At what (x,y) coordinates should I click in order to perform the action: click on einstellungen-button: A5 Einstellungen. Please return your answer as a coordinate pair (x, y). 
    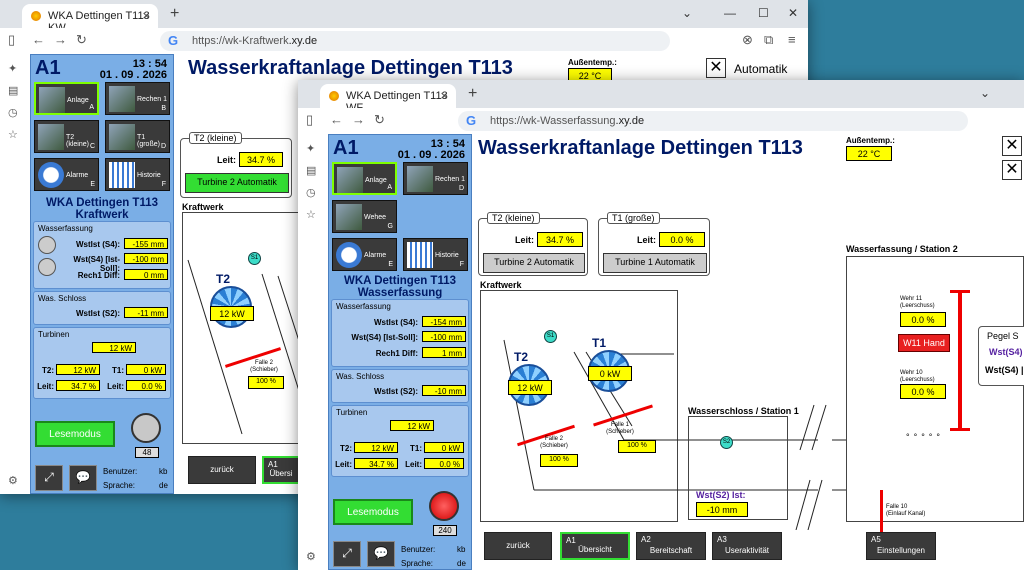
    Looking at the image, I should click on (901, 546).